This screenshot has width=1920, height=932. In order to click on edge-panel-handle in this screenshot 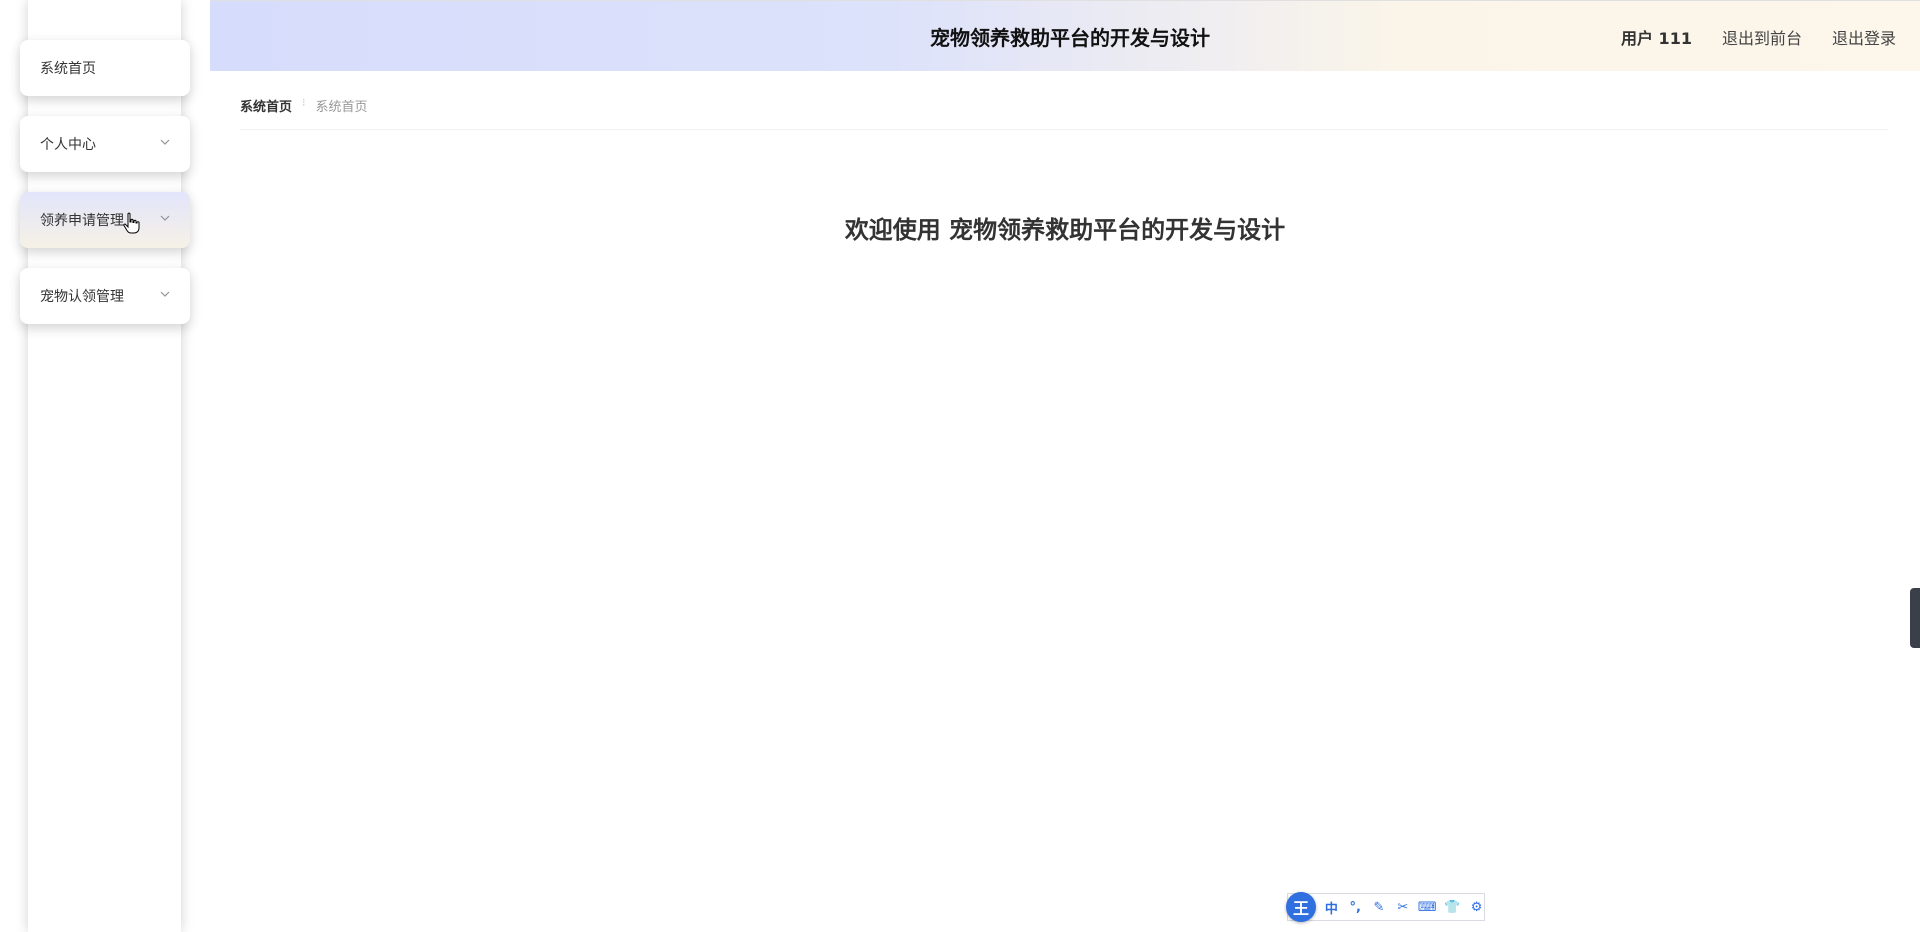, I will do `click(1915, 618)`.